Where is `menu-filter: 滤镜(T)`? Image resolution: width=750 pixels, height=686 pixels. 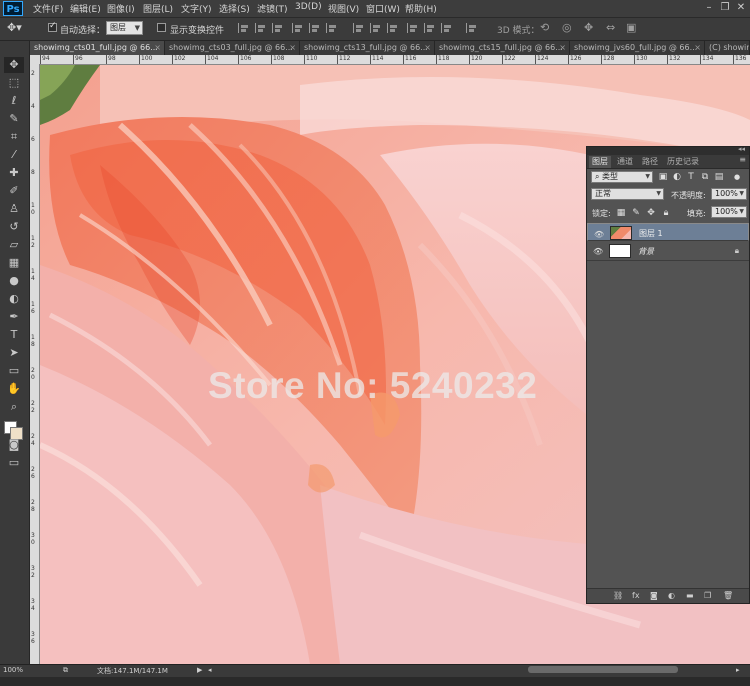 menu-filter: 滤镜(T) is located at coordinates (272, 8).